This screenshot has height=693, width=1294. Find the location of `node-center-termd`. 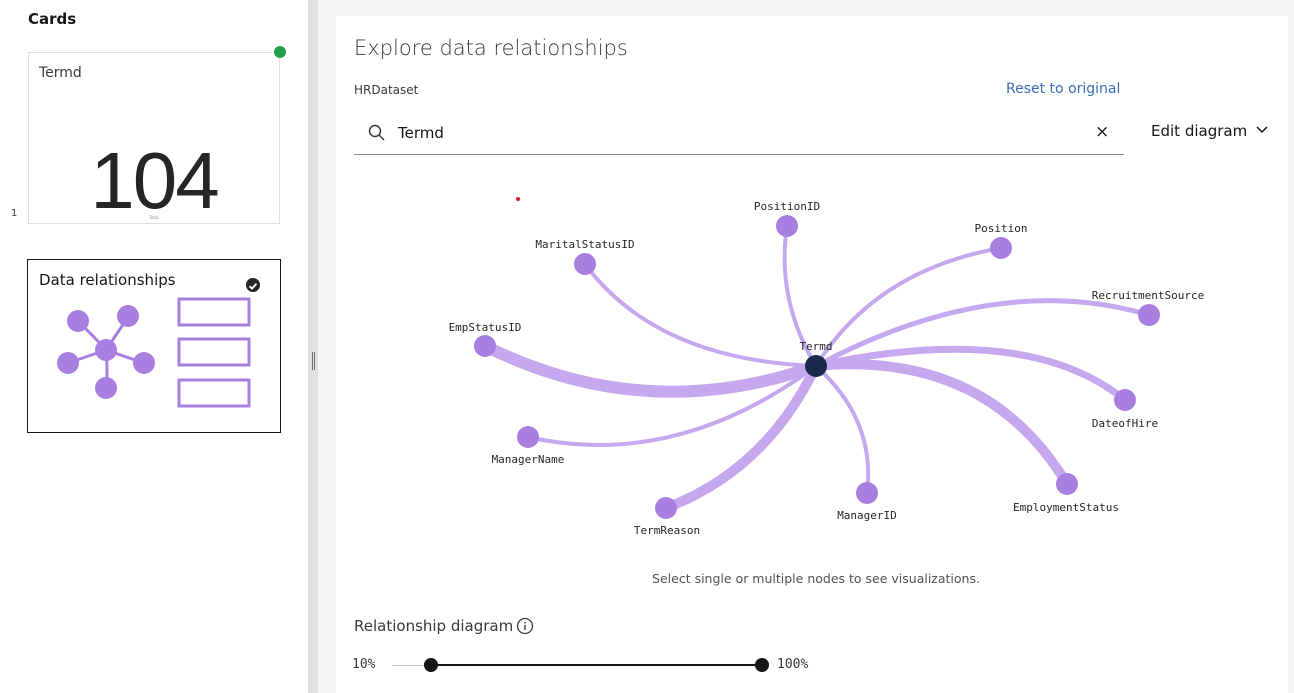

node-center-termd is located at coordinates (816, 366).